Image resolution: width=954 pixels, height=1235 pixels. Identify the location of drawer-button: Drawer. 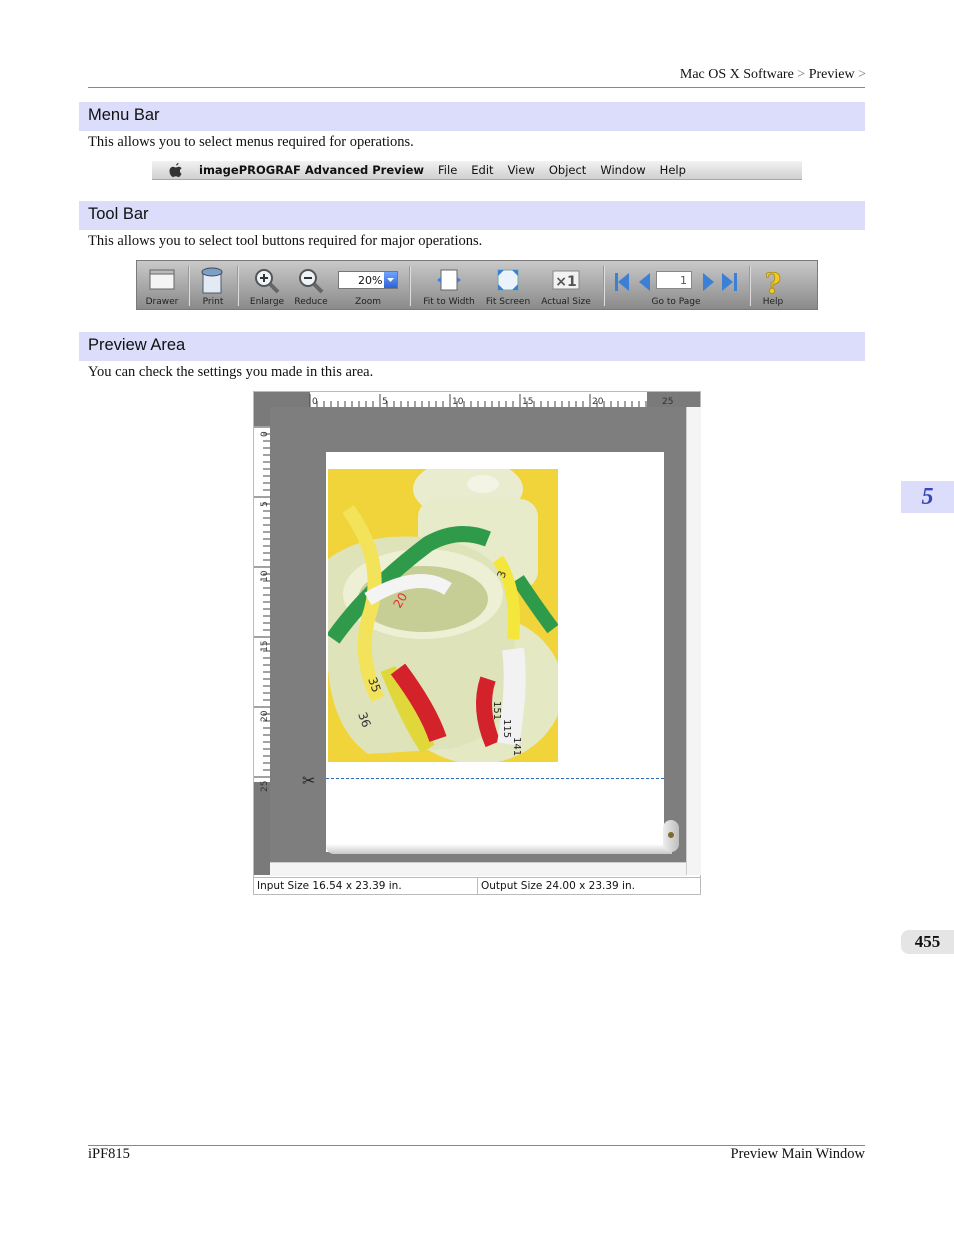
(162, 285).